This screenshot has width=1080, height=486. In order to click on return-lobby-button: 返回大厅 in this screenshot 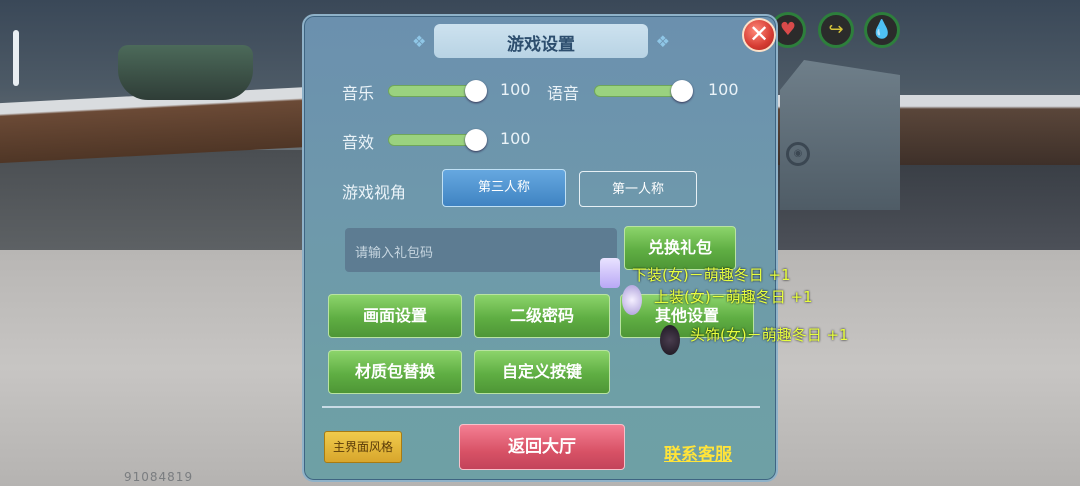, I will do `click(542, 447)`.